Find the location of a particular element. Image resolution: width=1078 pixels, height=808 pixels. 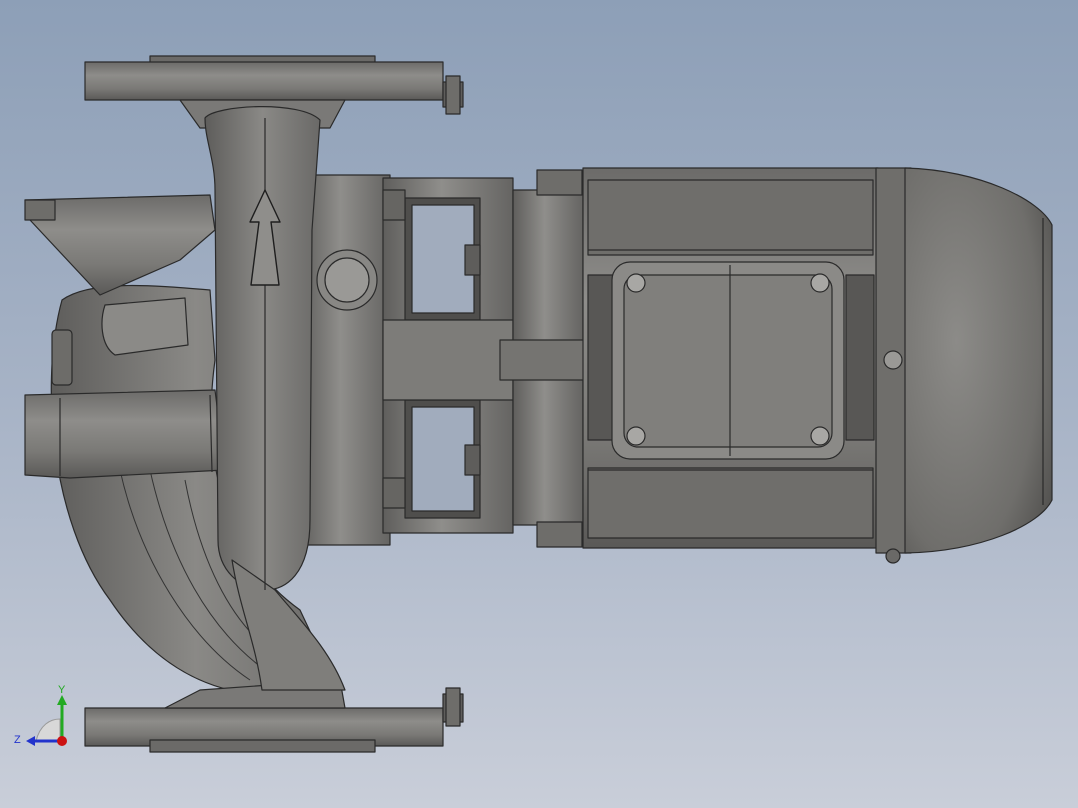

fan-cover is located at coordinates (978, 360).